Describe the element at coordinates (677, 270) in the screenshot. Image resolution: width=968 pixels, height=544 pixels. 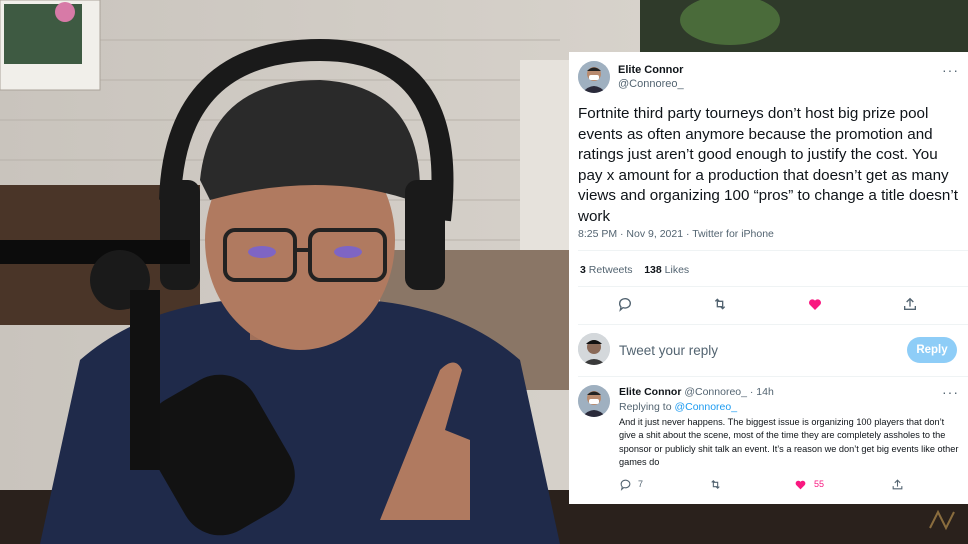
I see `likes-label: Likes` at that location.